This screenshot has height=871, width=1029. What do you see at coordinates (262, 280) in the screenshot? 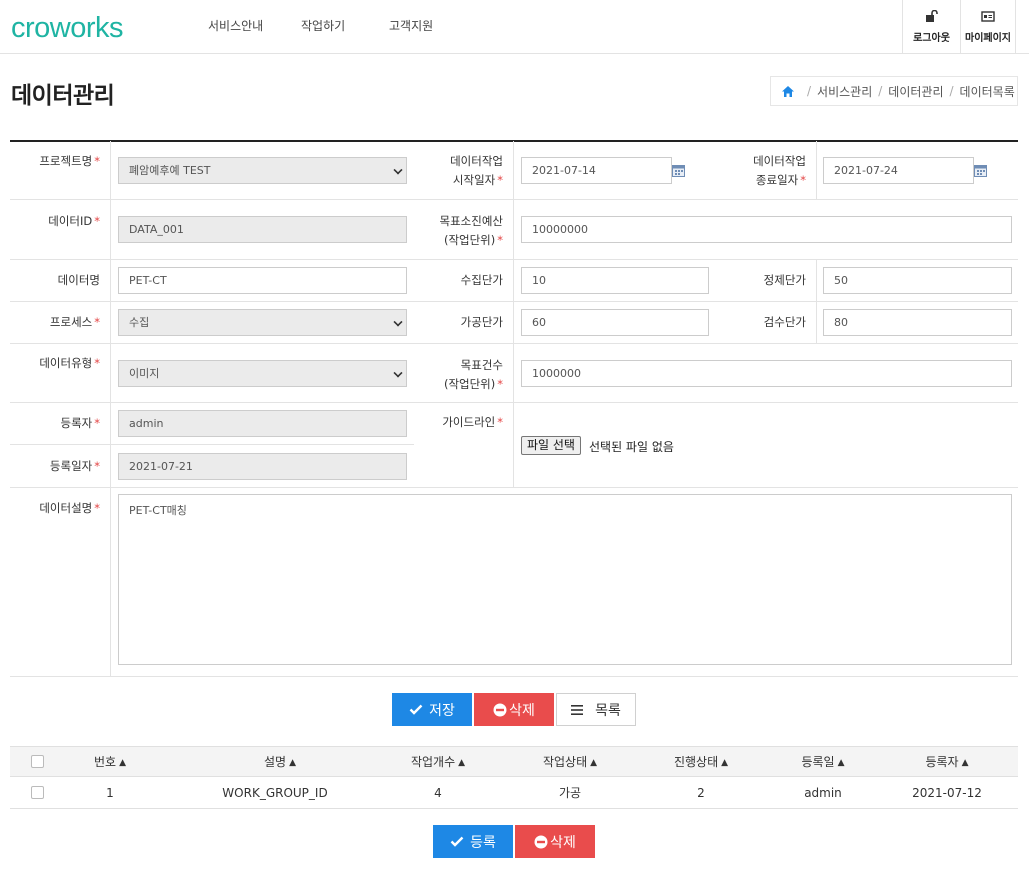
I see `data-name-input: PET-CT` at bounding box center [262, 280].